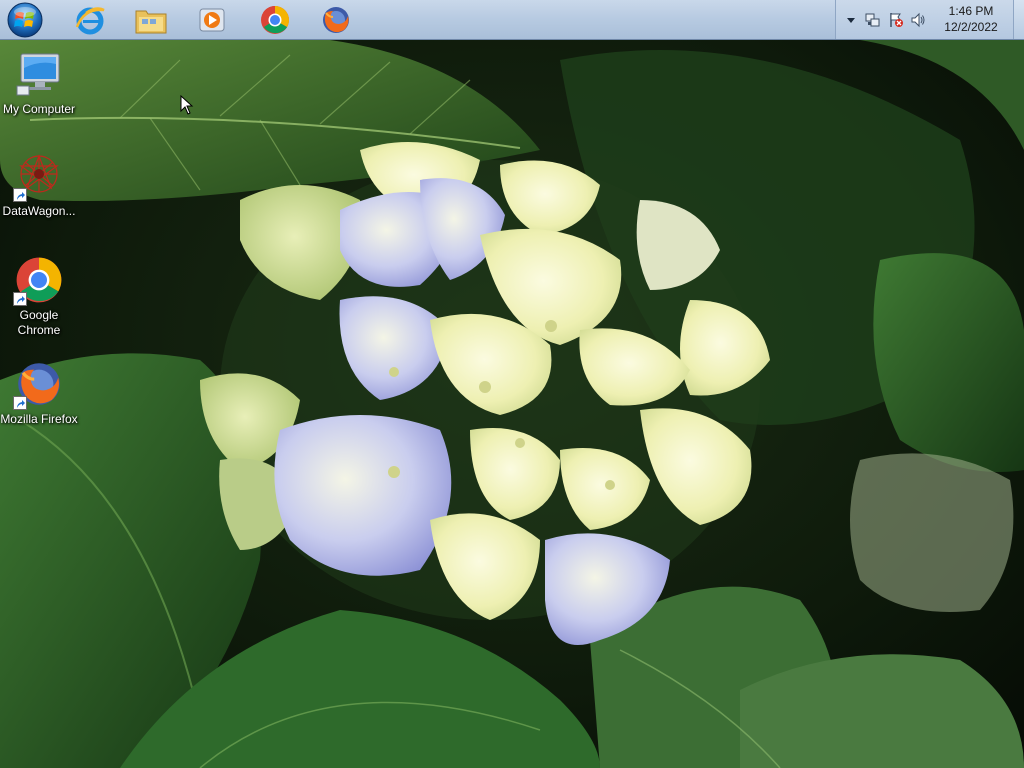 The width and height of the screenshot is (1024, 768). Describe the element at coordinates (39, 322) in the screenshot. I see `desktop-icon-label: Google Chrome` at that location.